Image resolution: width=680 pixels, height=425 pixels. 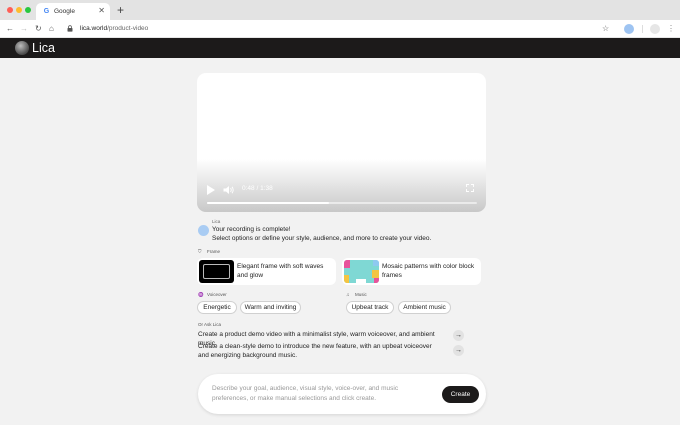 What do you see at coordinates (10, 10) in the screenshot?
I see `close-window-button` at bounding box center [10, 10].